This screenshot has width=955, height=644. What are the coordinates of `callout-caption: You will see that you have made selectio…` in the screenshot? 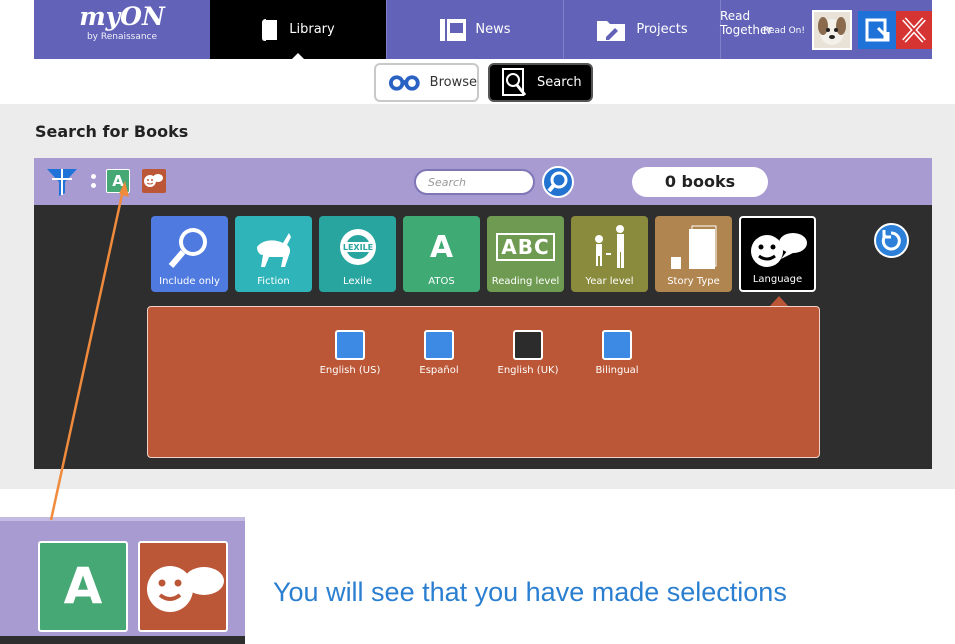 It's located at (530, 592).